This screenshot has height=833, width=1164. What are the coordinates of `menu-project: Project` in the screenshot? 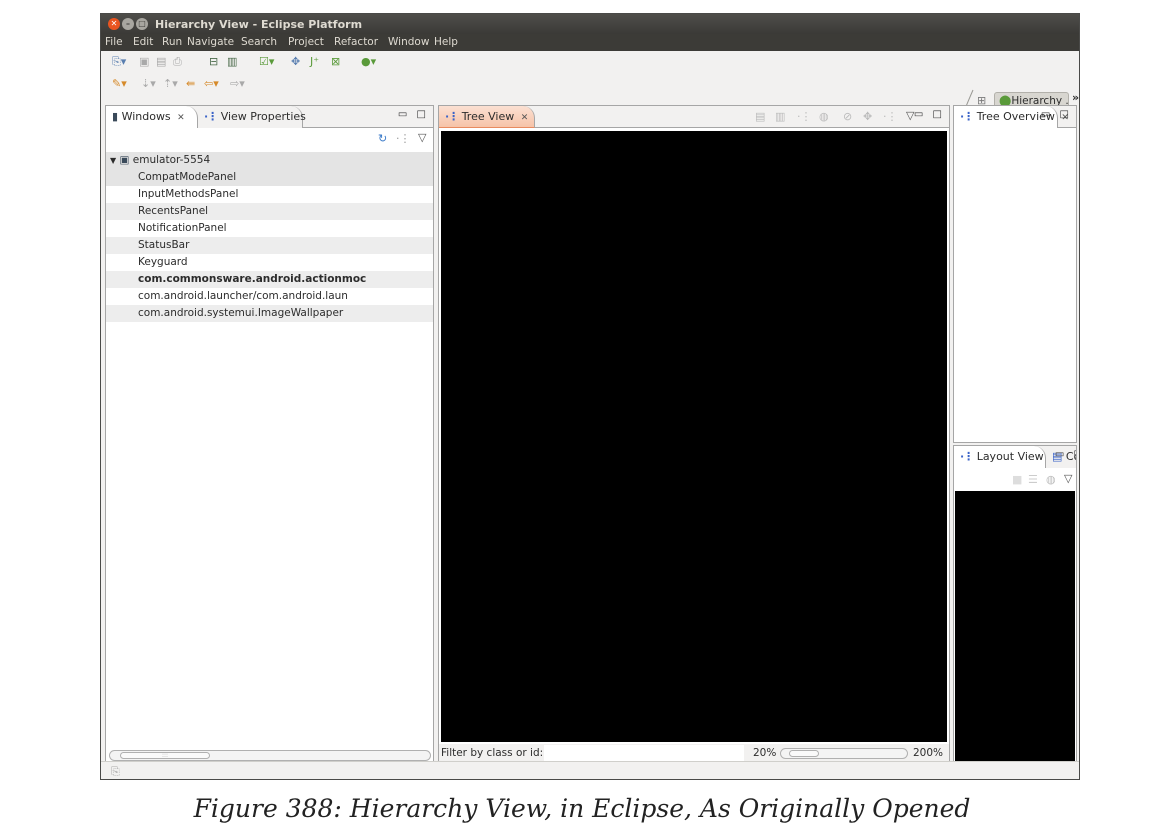 It's located at (306, 42).